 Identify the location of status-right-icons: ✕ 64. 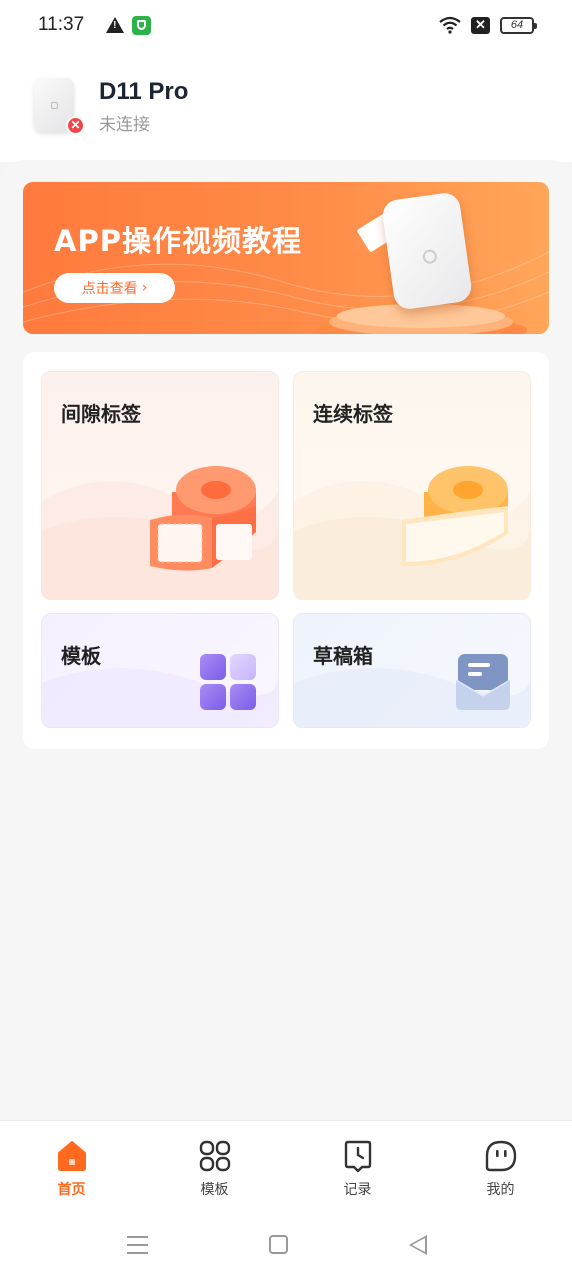
(488, 25).